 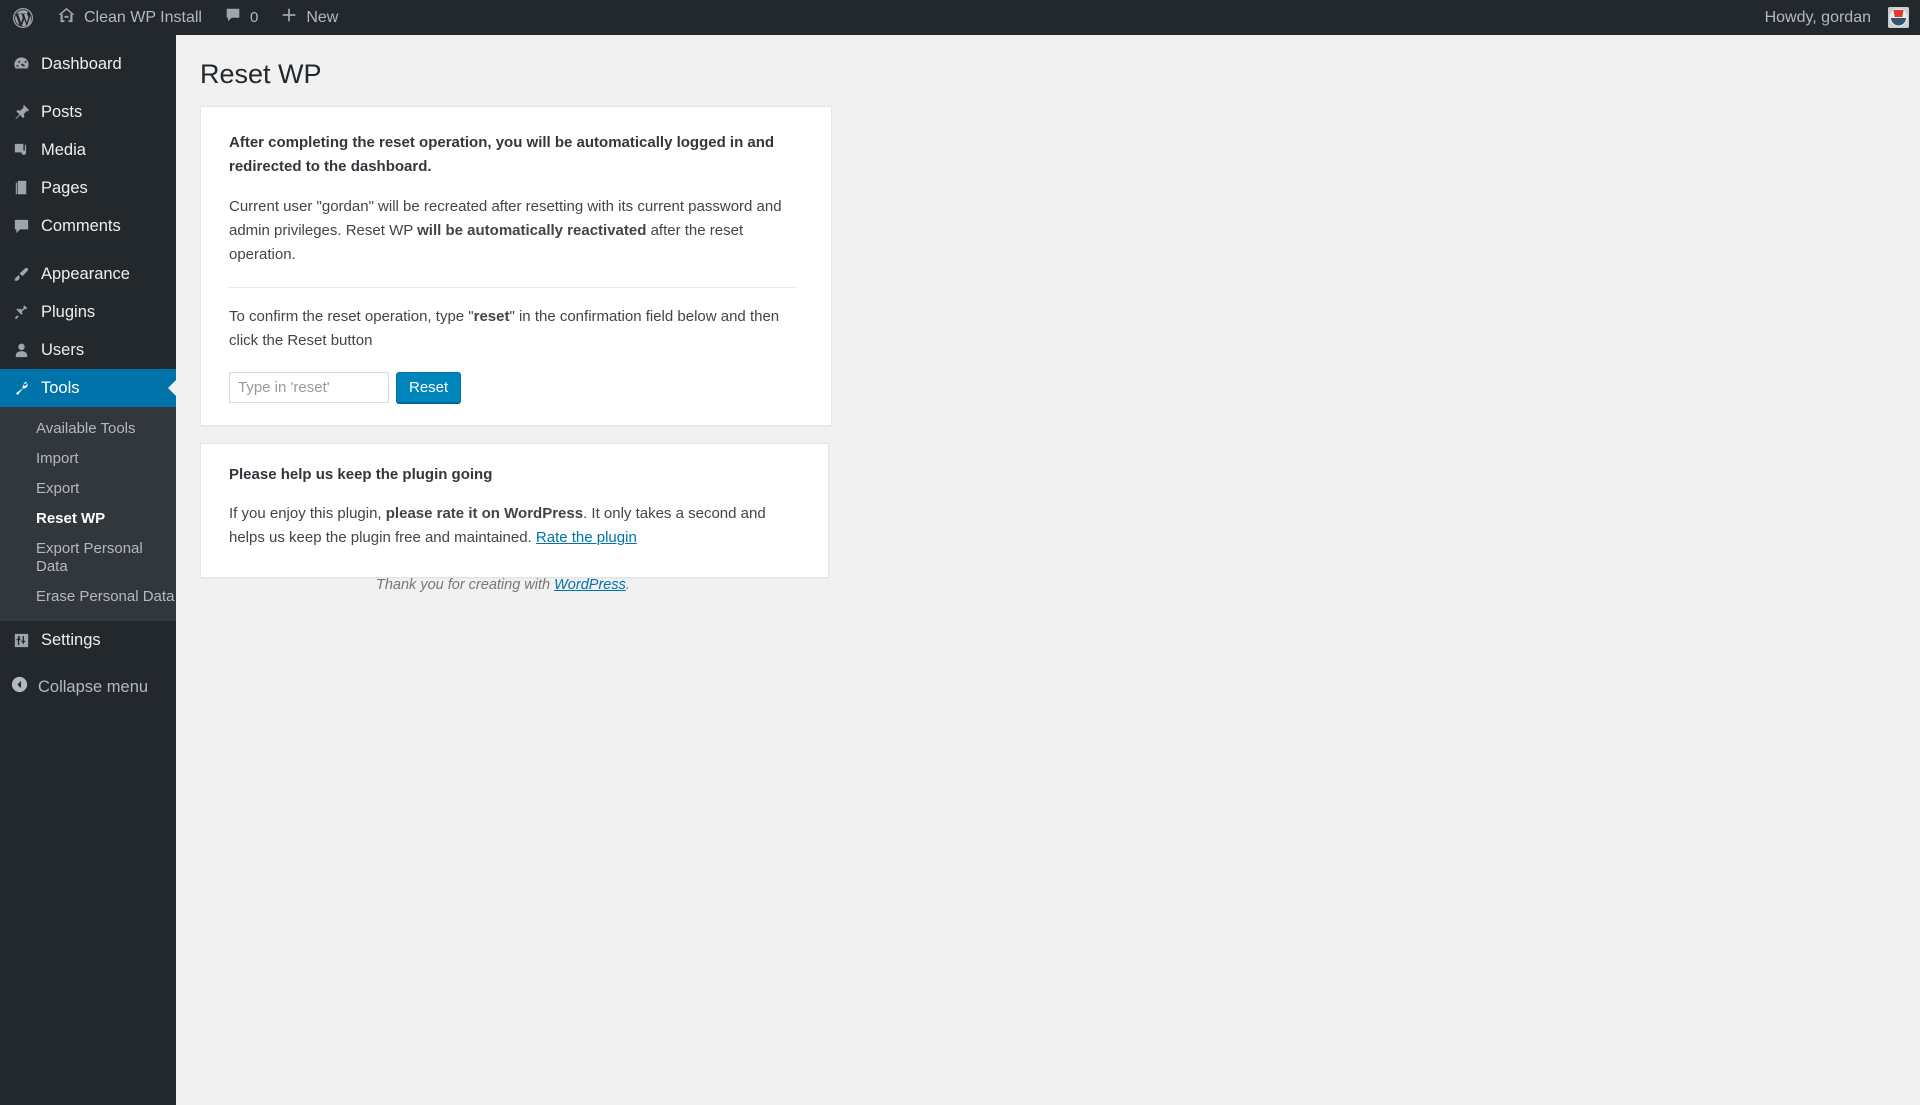 I want to click on admin-bar: Clean WP Install 0 New Howdy, gordan, so click(x=960, y=17).